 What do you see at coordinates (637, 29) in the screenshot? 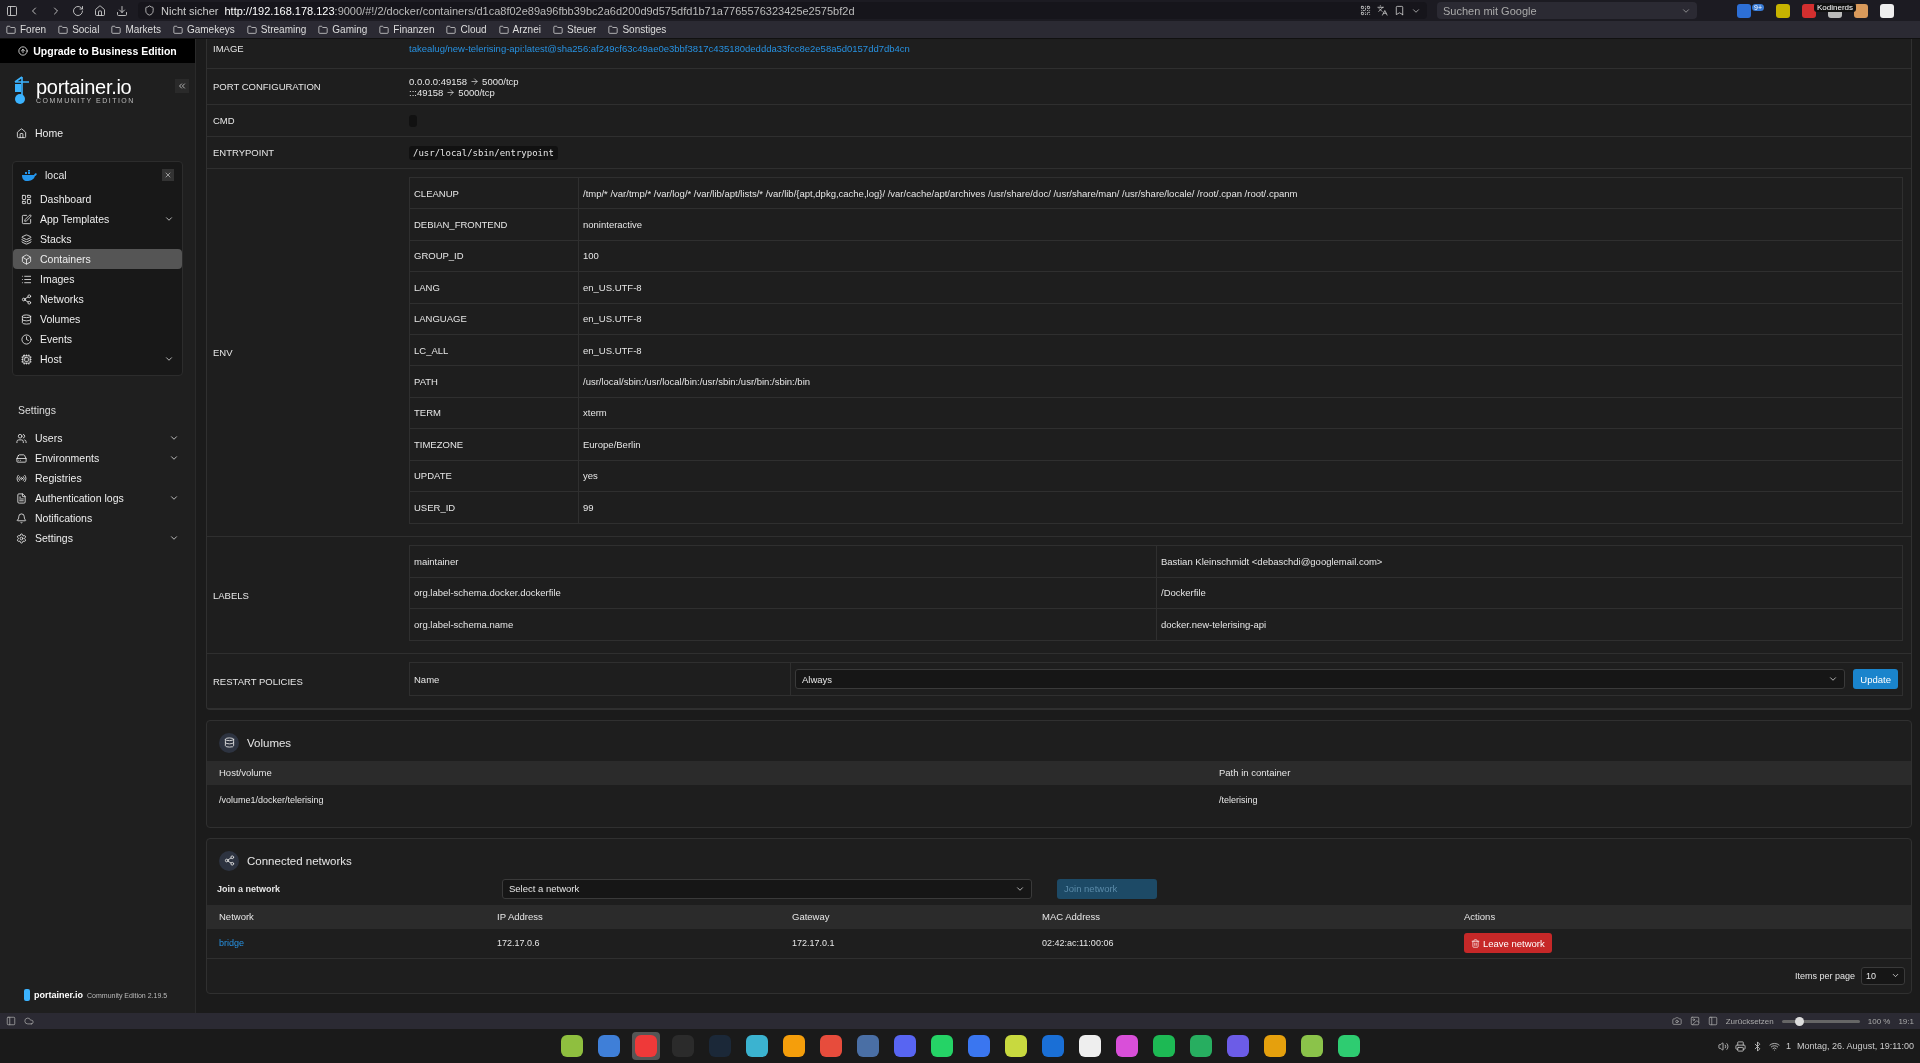
I see `bookmark-folder: Sonstiges` at bounding box center [637, 29].